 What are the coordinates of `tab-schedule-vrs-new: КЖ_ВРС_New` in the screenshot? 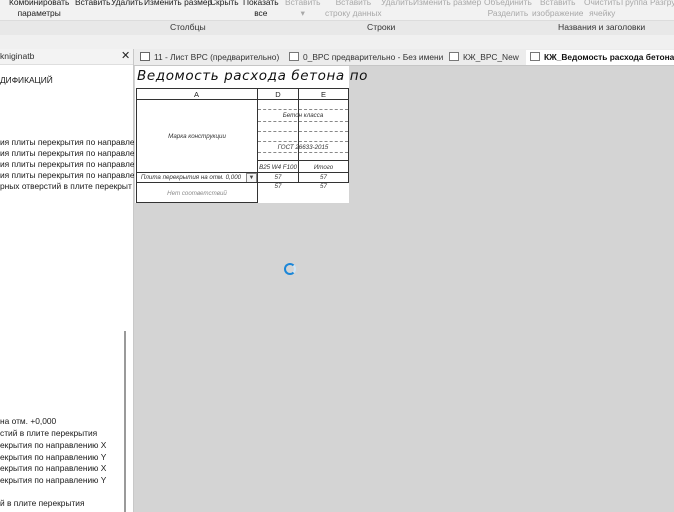 It's located at (485, 57).